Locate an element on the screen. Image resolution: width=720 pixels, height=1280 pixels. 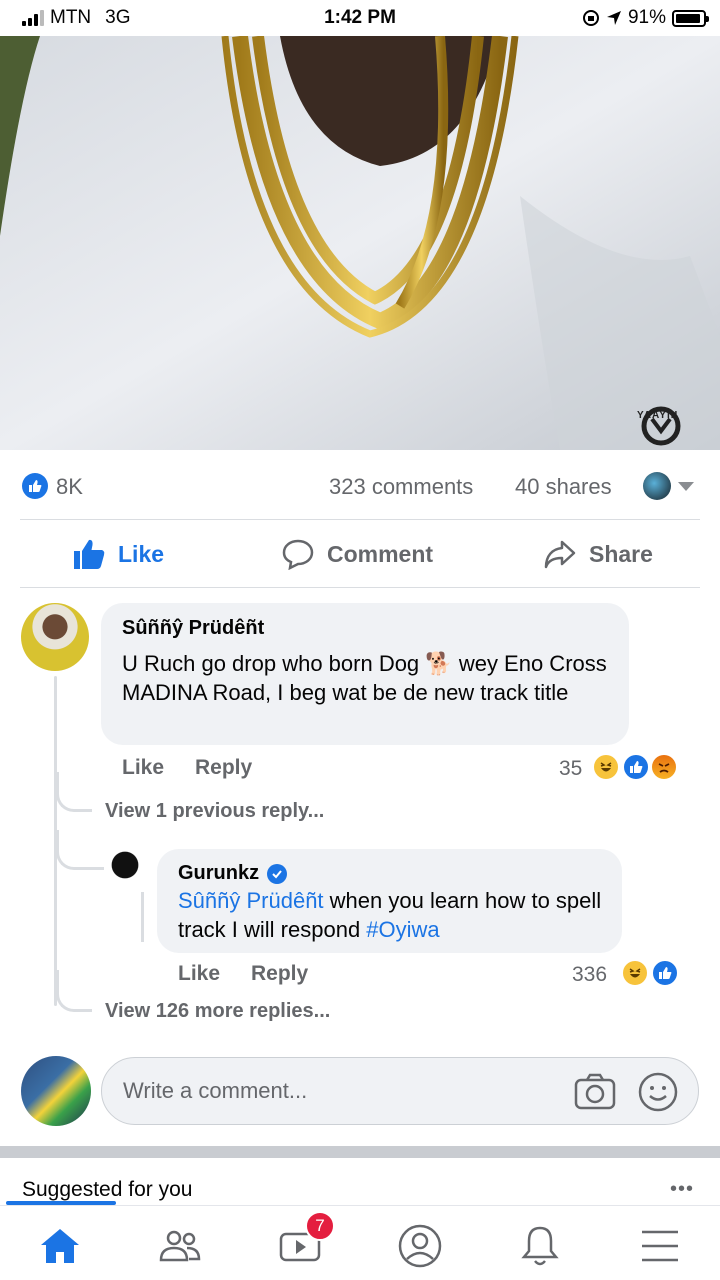
friends-icon is located at coordinates (180, 1246).